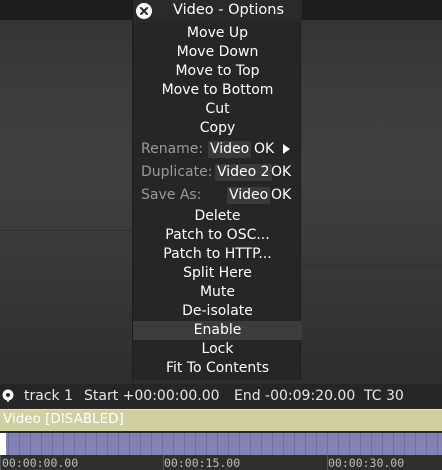 The height and width of the screenshot is (470, 442). I want to click on duplicate-row: Duplicate: Video 2 OK, so click(217, 172).